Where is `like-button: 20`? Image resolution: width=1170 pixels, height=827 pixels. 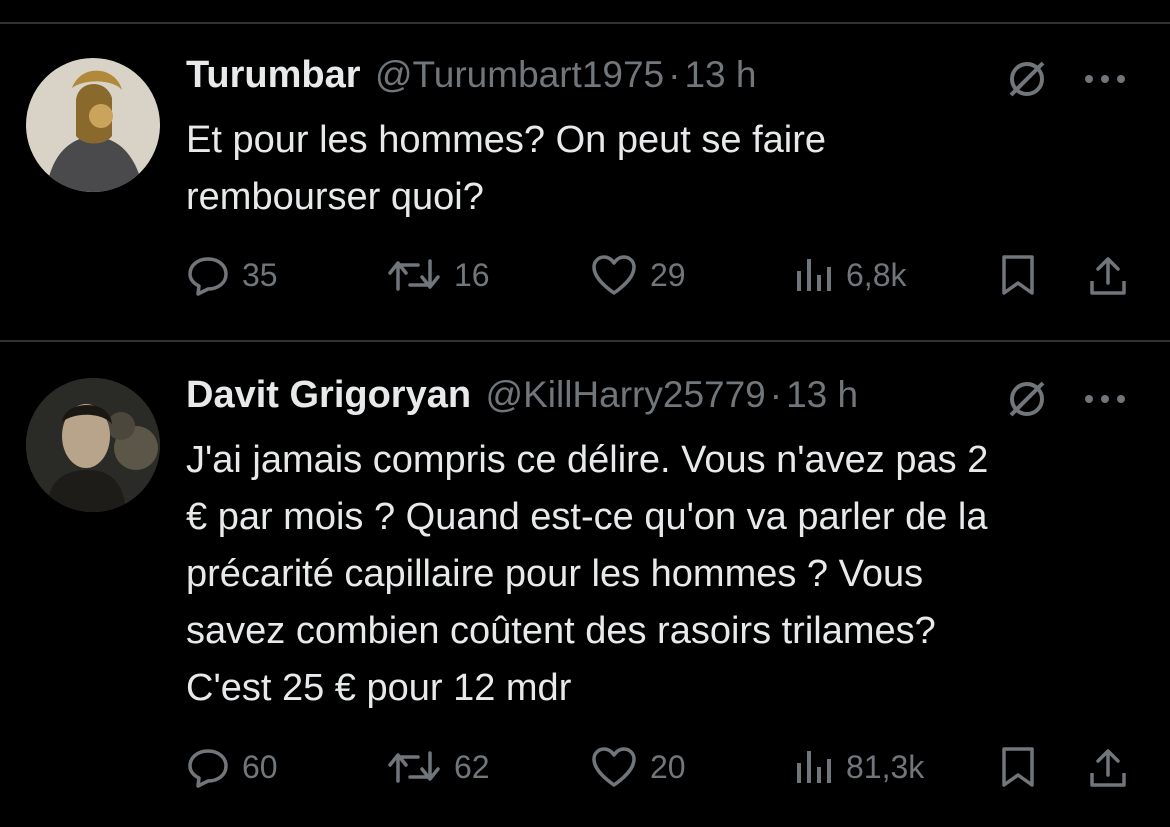
like-button: 20 is located at coordinates (638, 767).